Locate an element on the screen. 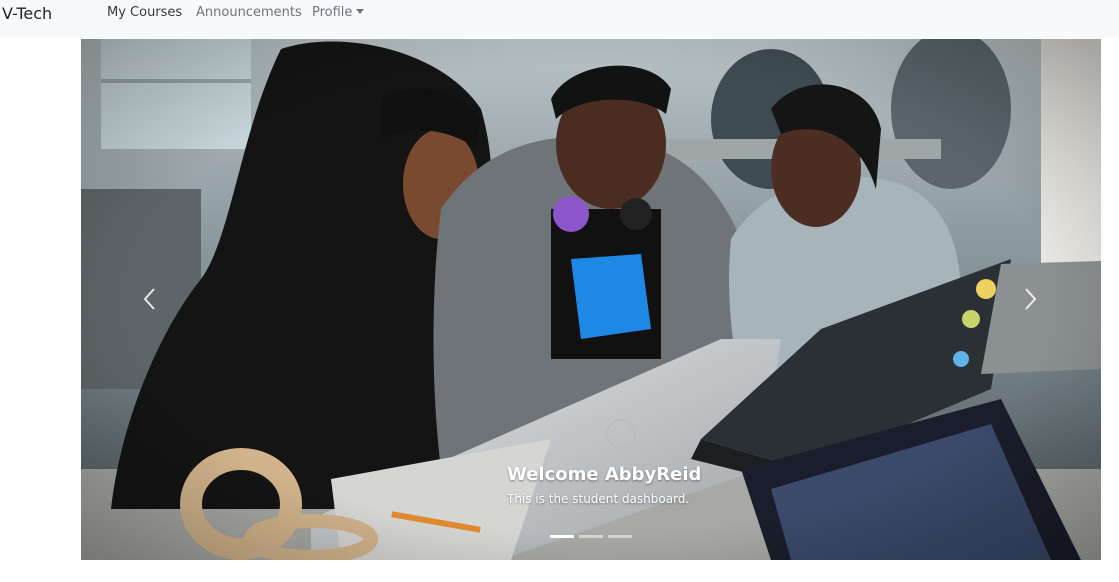  carousel-next-button is located at coordinates (1031, 299).